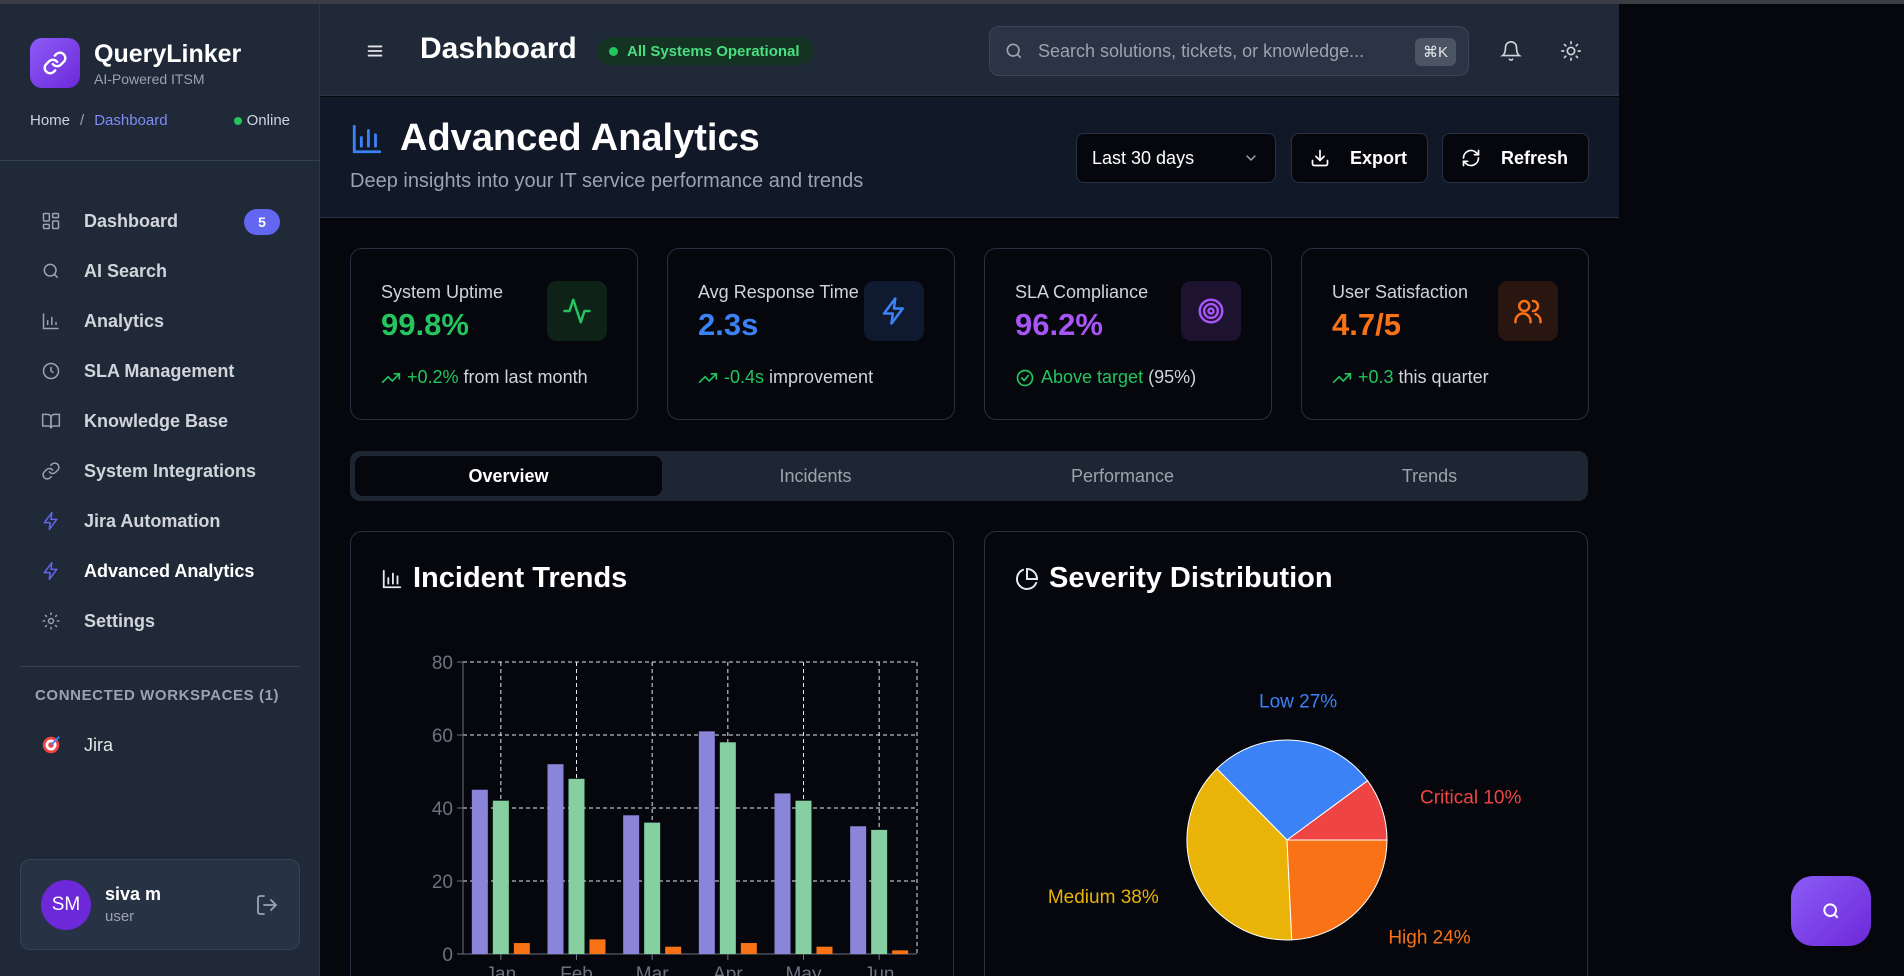  I want to click on export-button: Export, so click(1359, 158).